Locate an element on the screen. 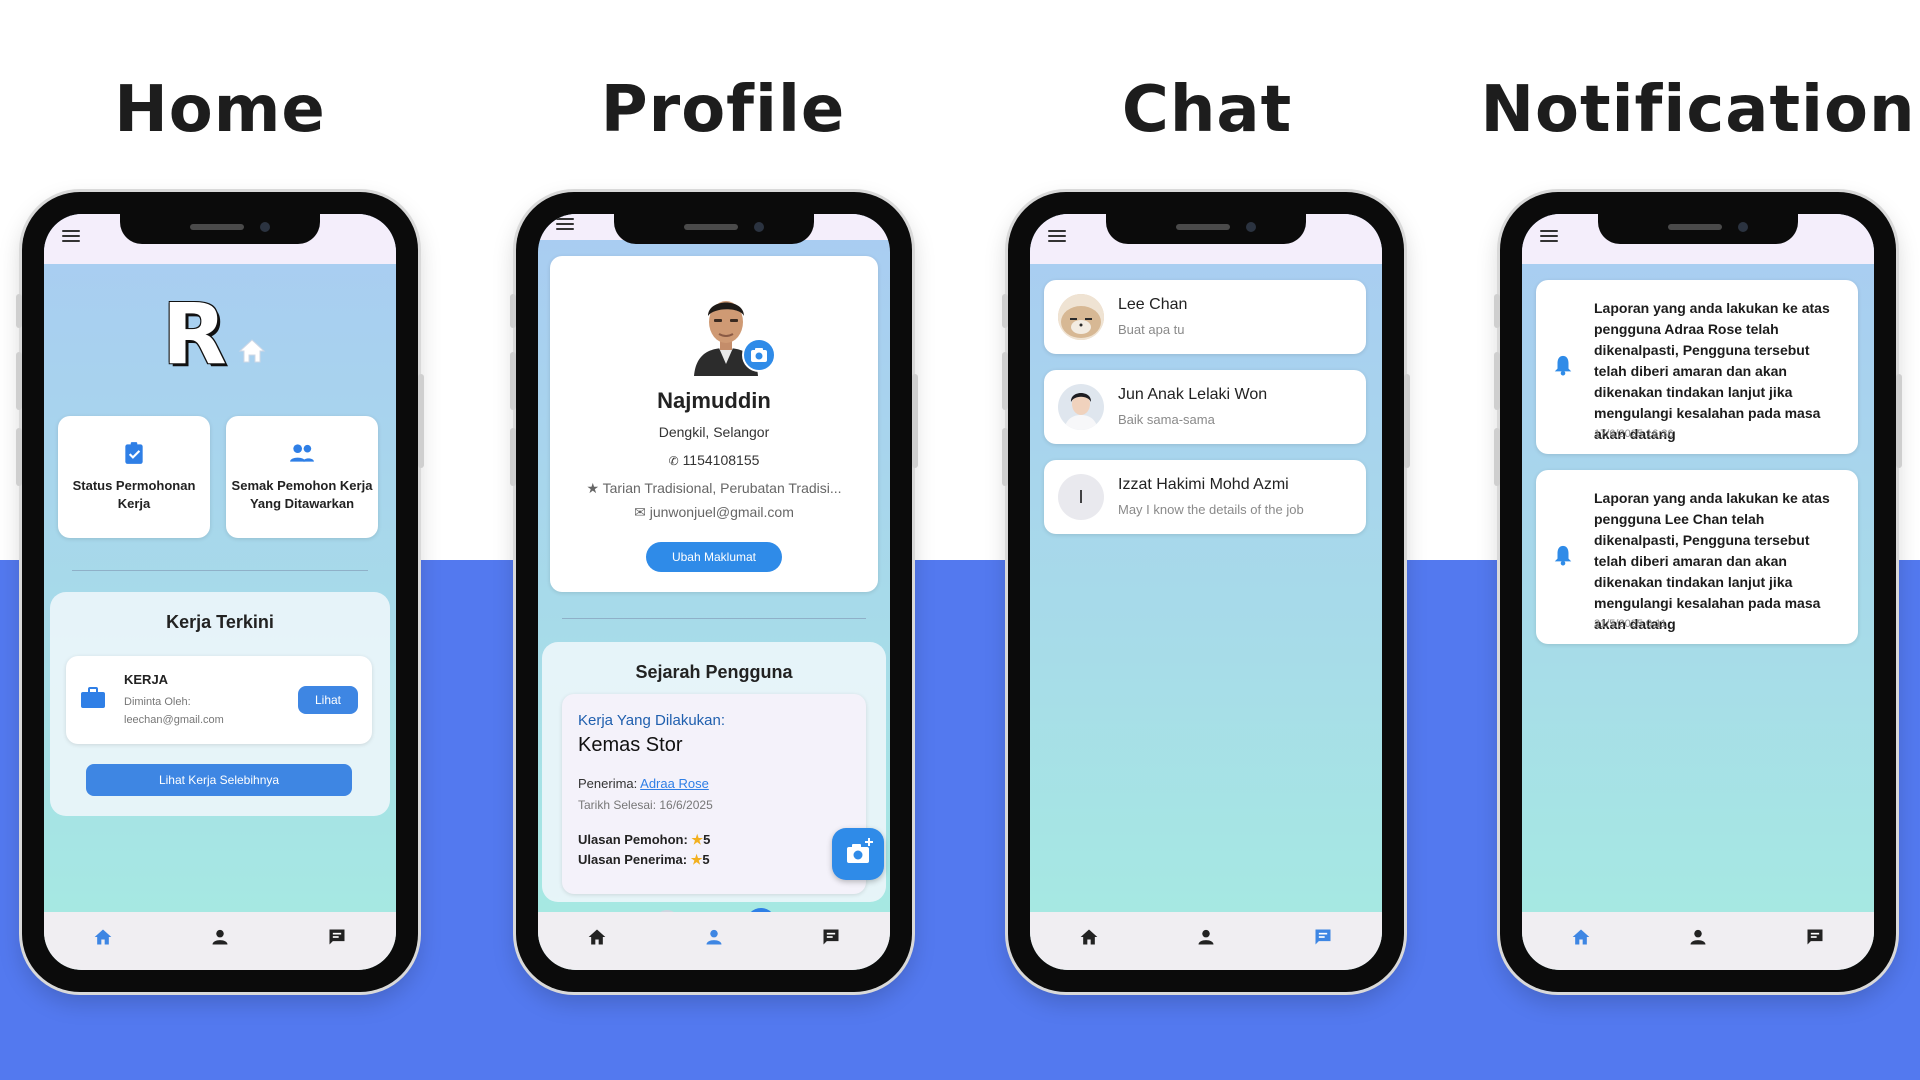 The height and width of the screenshot is (1080, 1920). profile-location: Dengkil, Selangor is located at coordinates (714, 432).